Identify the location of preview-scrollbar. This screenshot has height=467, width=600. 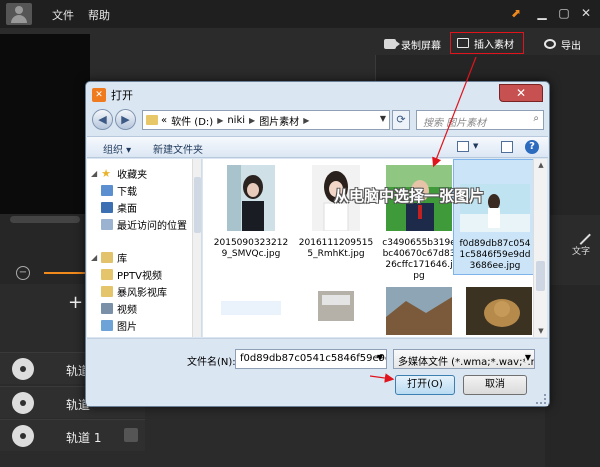
(45, 219).